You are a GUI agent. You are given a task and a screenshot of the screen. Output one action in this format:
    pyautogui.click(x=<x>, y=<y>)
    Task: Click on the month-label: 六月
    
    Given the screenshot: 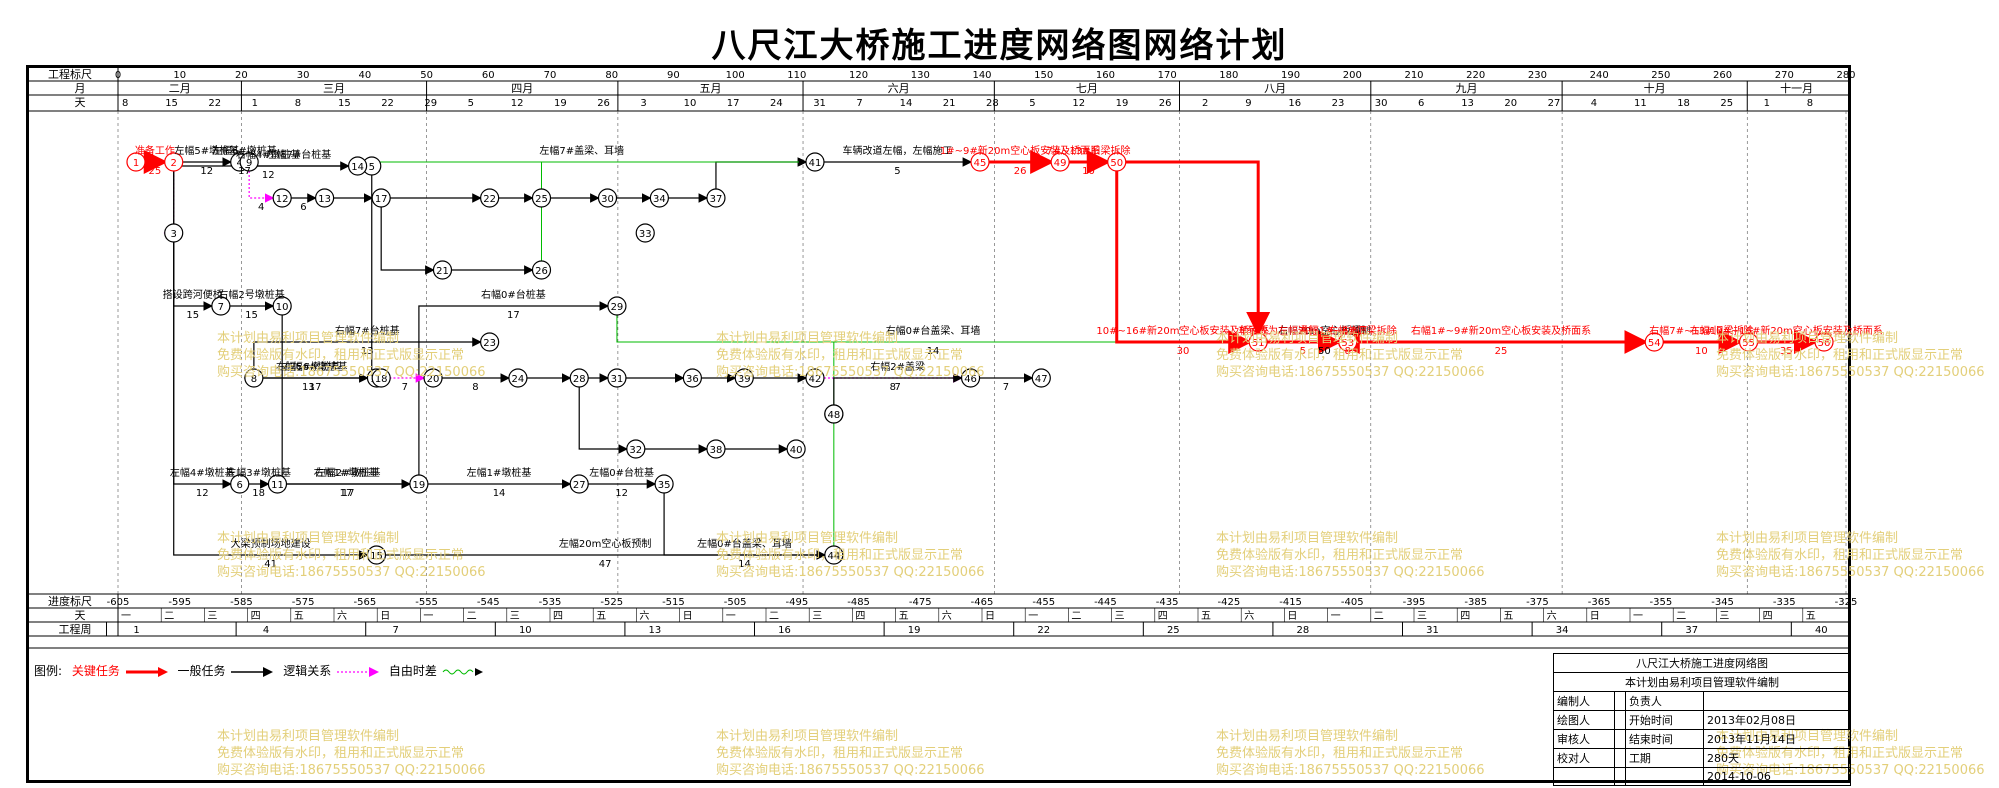 What is the action you would take?
    pyautogui.click(x=899, y=88)
    